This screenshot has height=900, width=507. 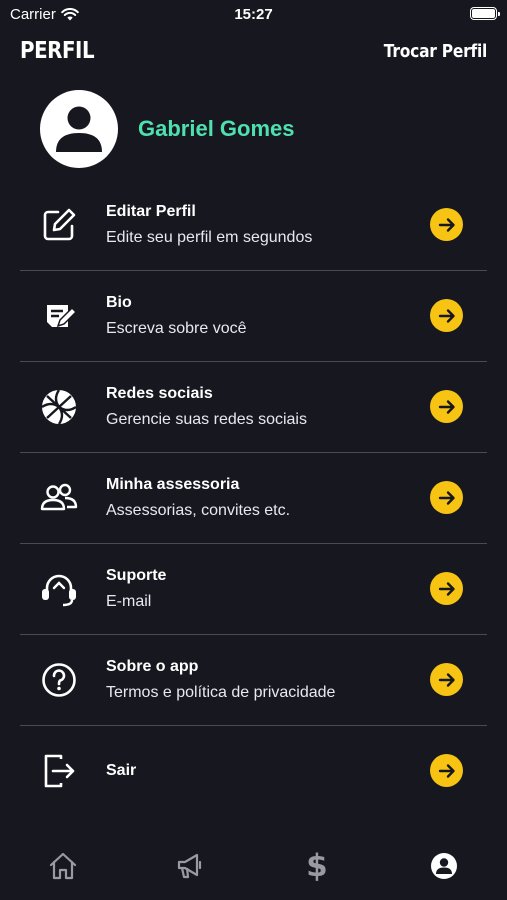 I want to click on bio-icon, so click(x=62, y=316).